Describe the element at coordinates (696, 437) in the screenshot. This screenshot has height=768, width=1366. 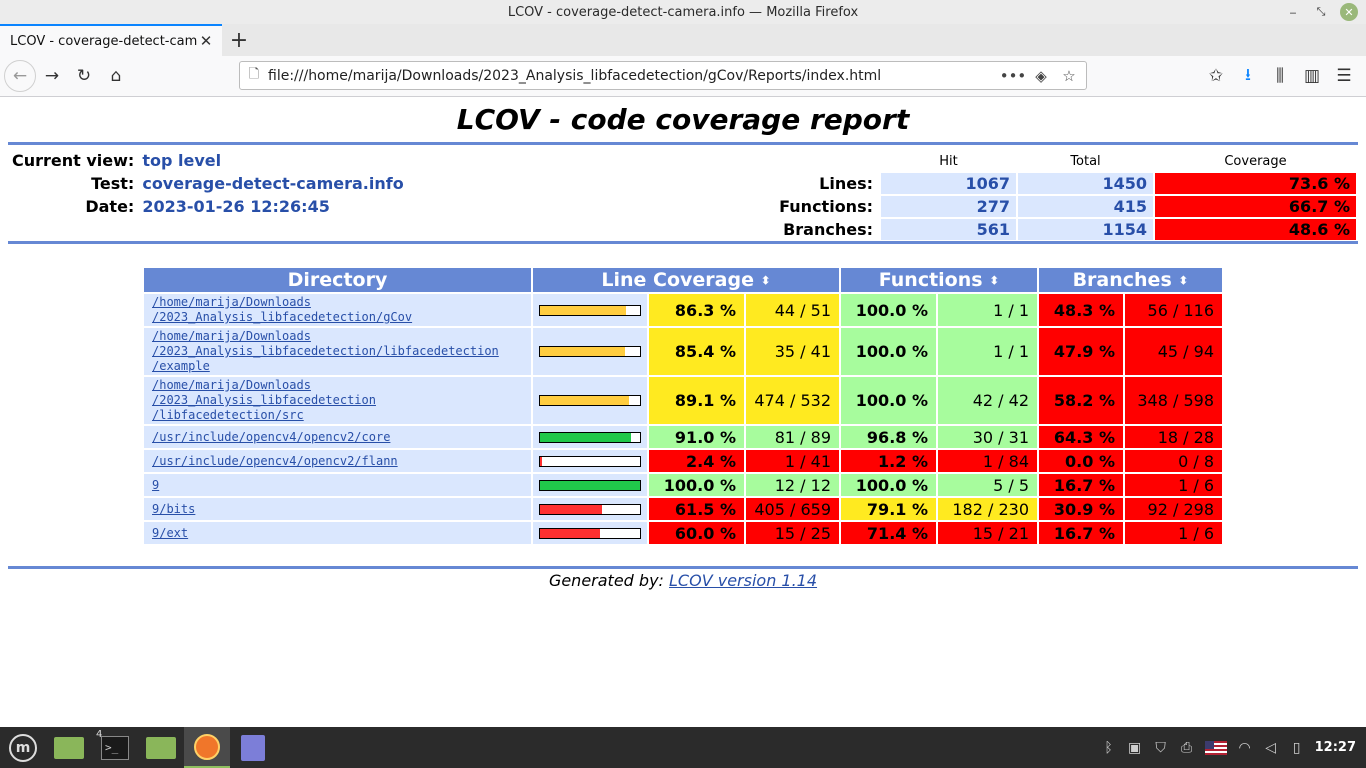
I see `line-coverage-percent: 91.0 %` at that location.